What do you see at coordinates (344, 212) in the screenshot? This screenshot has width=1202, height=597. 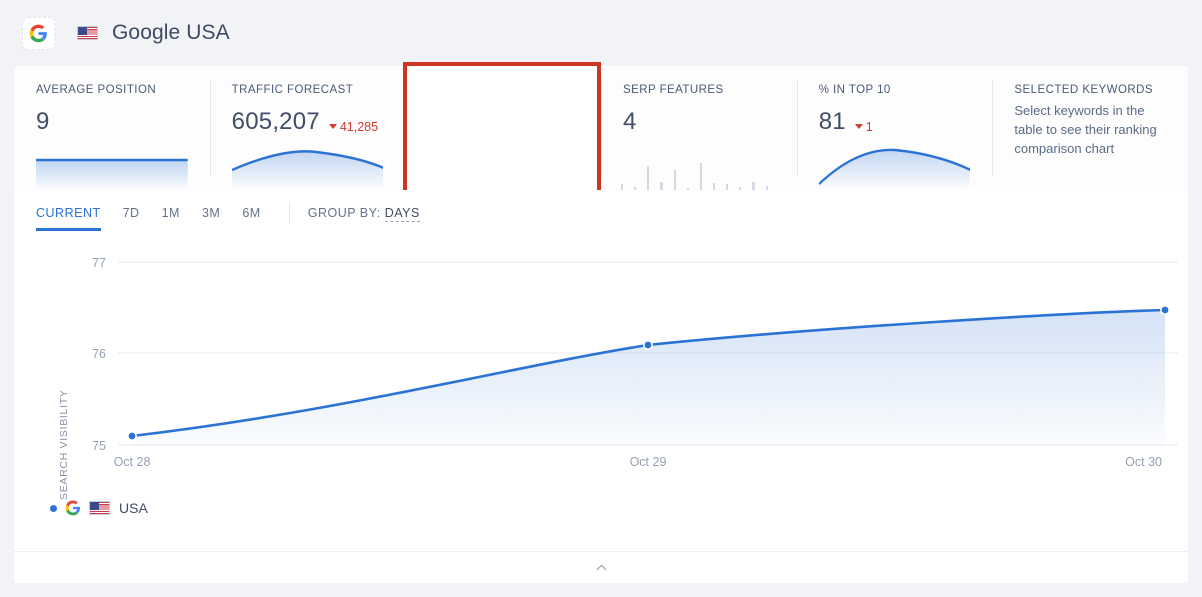 I see `group-by-label: GROUP BY:` at bounding box center [344, 212].